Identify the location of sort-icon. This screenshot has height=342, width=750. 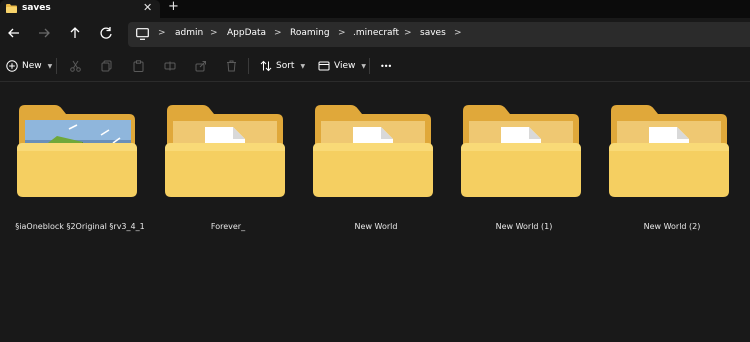
(266, 66).